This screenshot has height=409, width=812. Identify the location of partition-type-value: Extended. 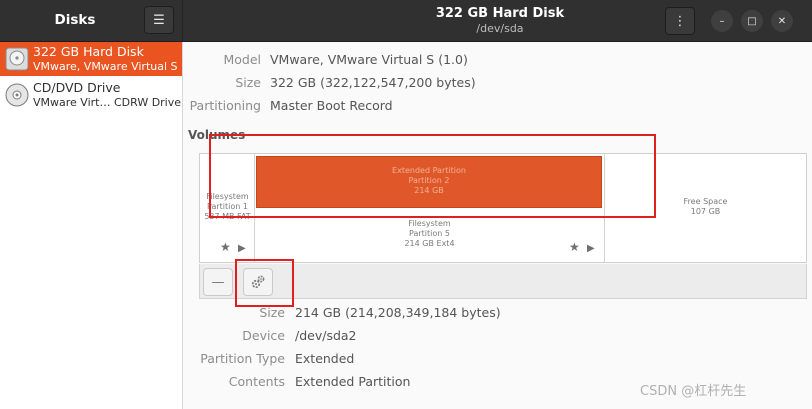
(325, 358).